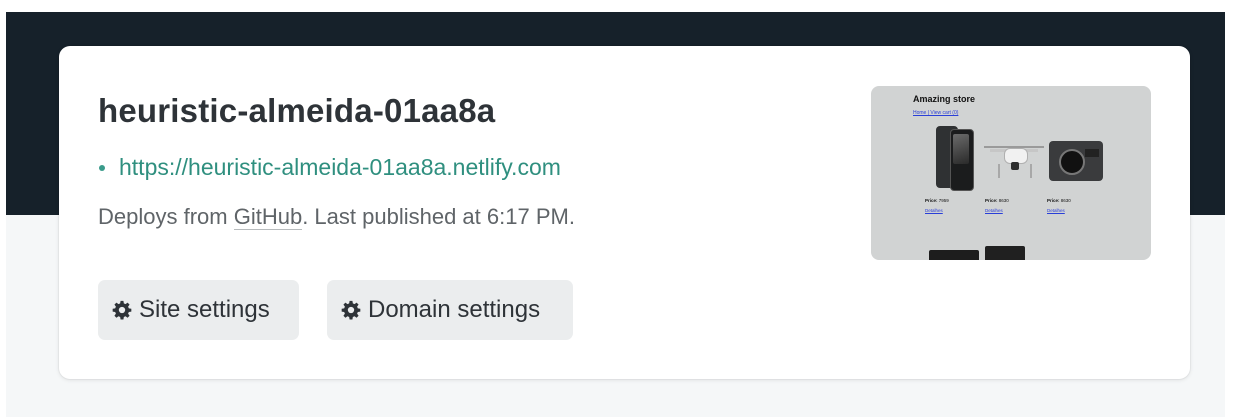  What do you see at coordinates (1076, 161) in the screenshot?
I see `preview-camera-image` at bounding box center [1076, 161].